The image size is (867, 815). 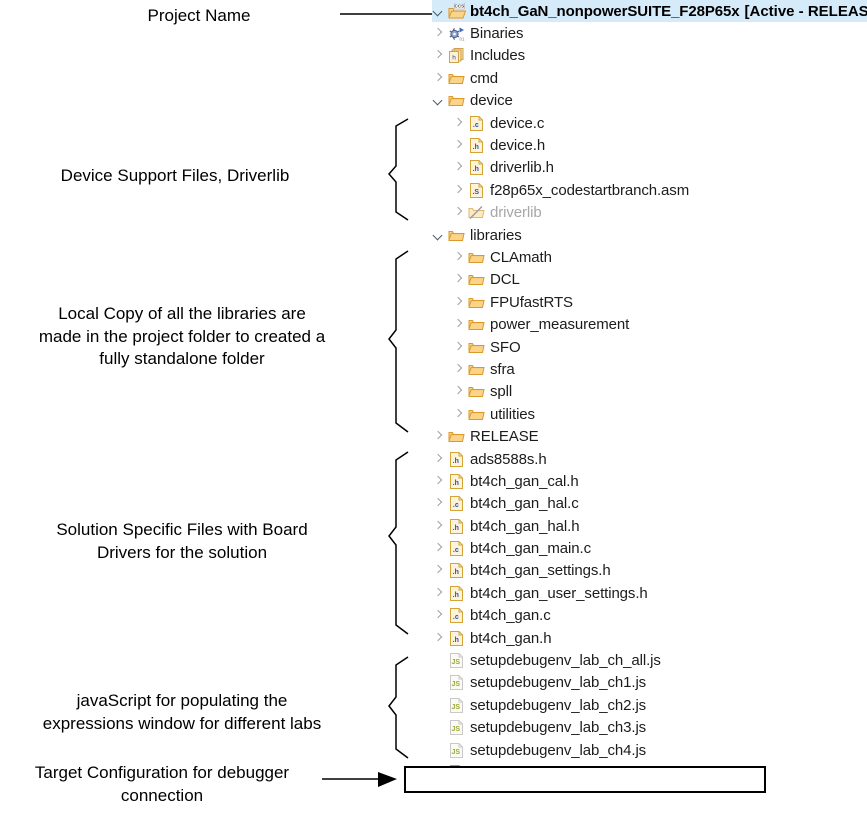 What do you see at coordinates (649, 593) in the screenshot?
I see `tree-row: .h bt4ch_gan_user_settings.h` at bounding box center [649, 593].